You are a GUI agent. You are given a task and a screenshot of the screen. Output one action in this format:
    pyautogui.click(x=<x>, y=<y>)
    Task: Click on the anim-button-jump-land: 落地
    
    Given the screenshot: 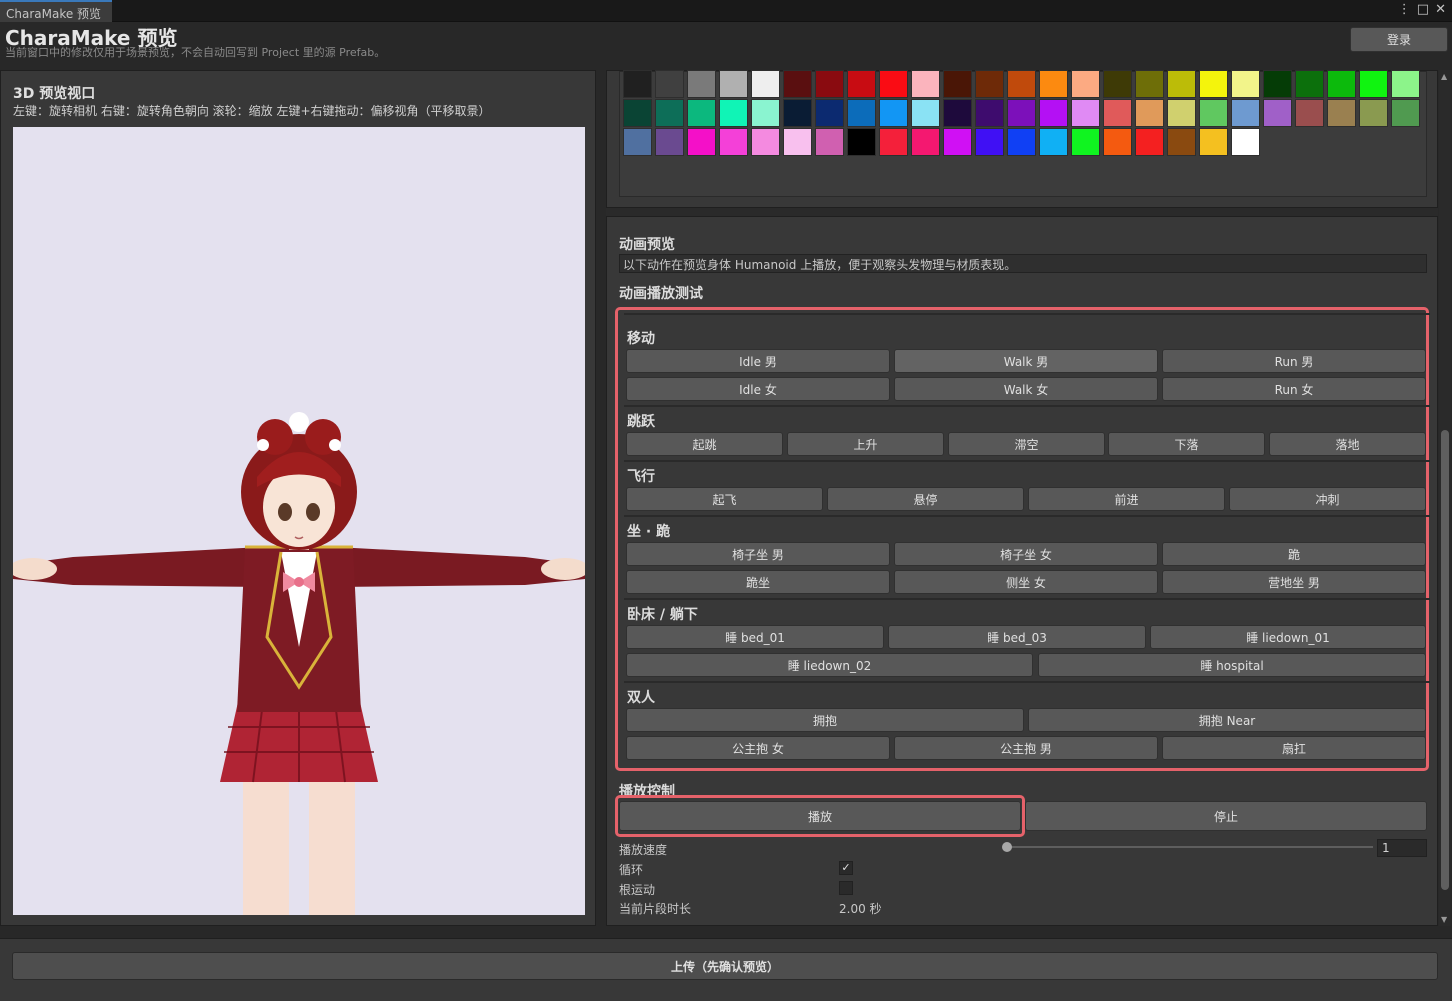 What is the action you would take?
    pyautogui.click(x=1347, y=444)
    